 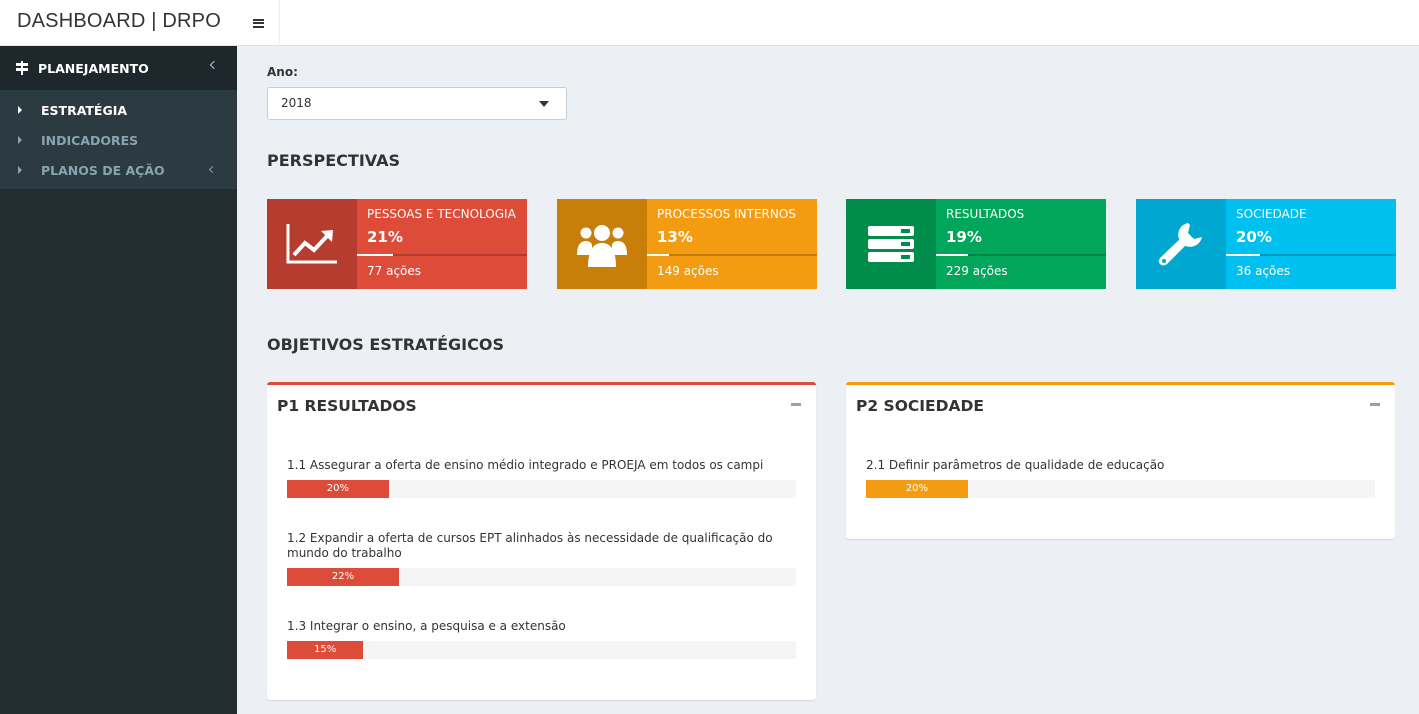 I want to click on sidebar-toggle-button, so click(x=258, y=23).